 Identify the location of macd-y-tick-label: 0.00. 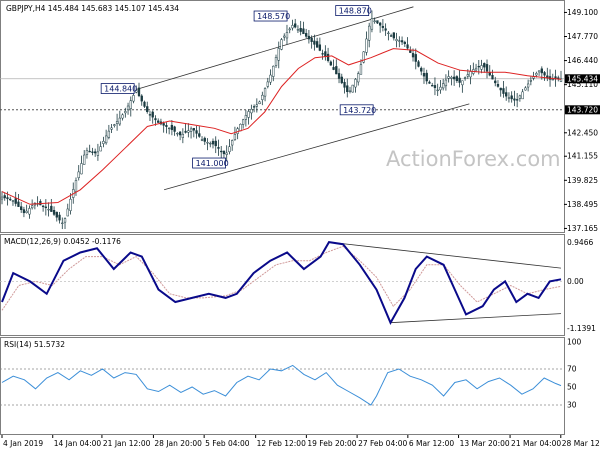
(575, 281).